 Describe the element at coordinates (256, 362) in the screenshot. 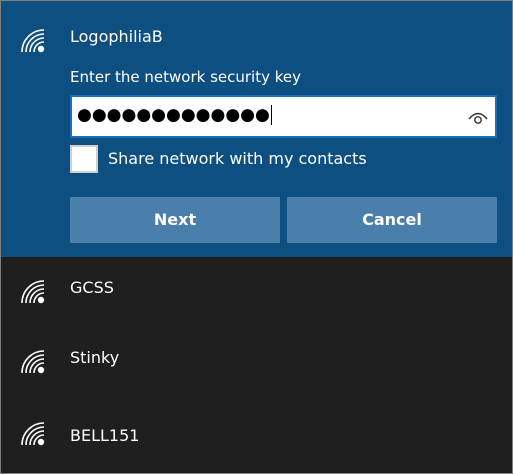

I see `network-list-item: Stinky` at that location.